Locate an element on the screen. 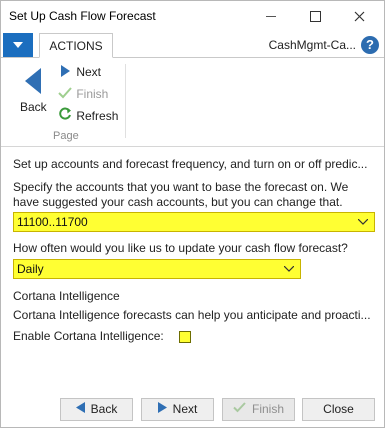  close-button-label: Close is located at coordinates (338, 409).